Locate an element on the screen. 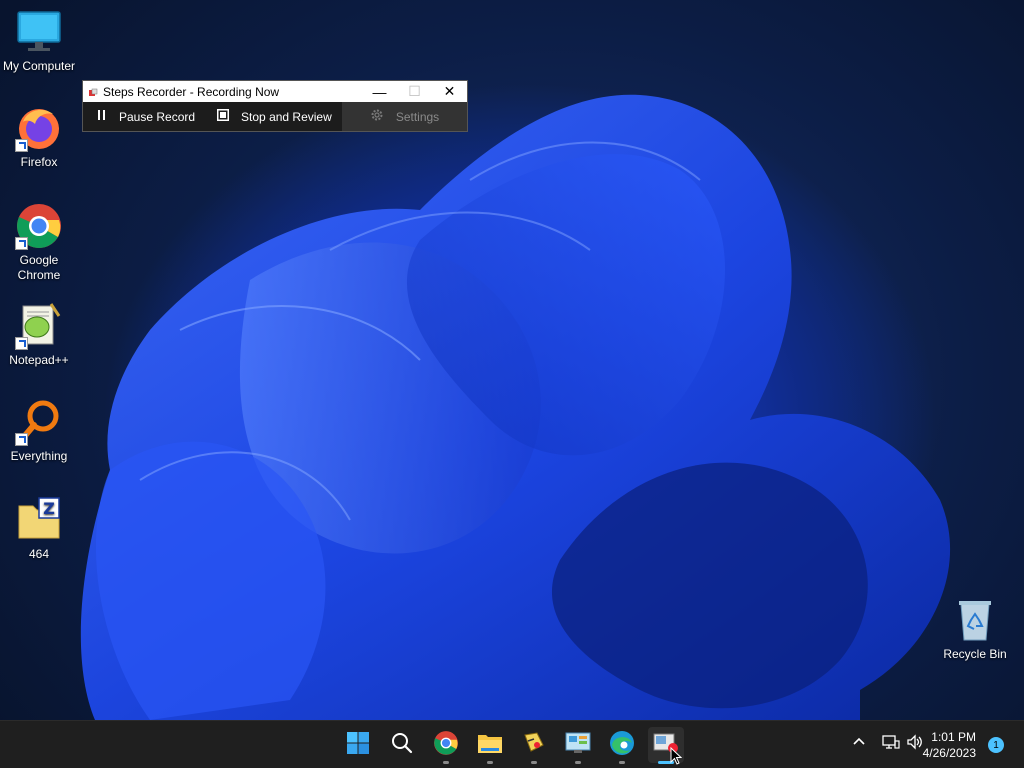 The width and height of the screenshot is (1024, 769). steps-recorder-titlebar: Steps Recorder - Recording Now — ☐ ✕ is located at coordinates (275, 91).